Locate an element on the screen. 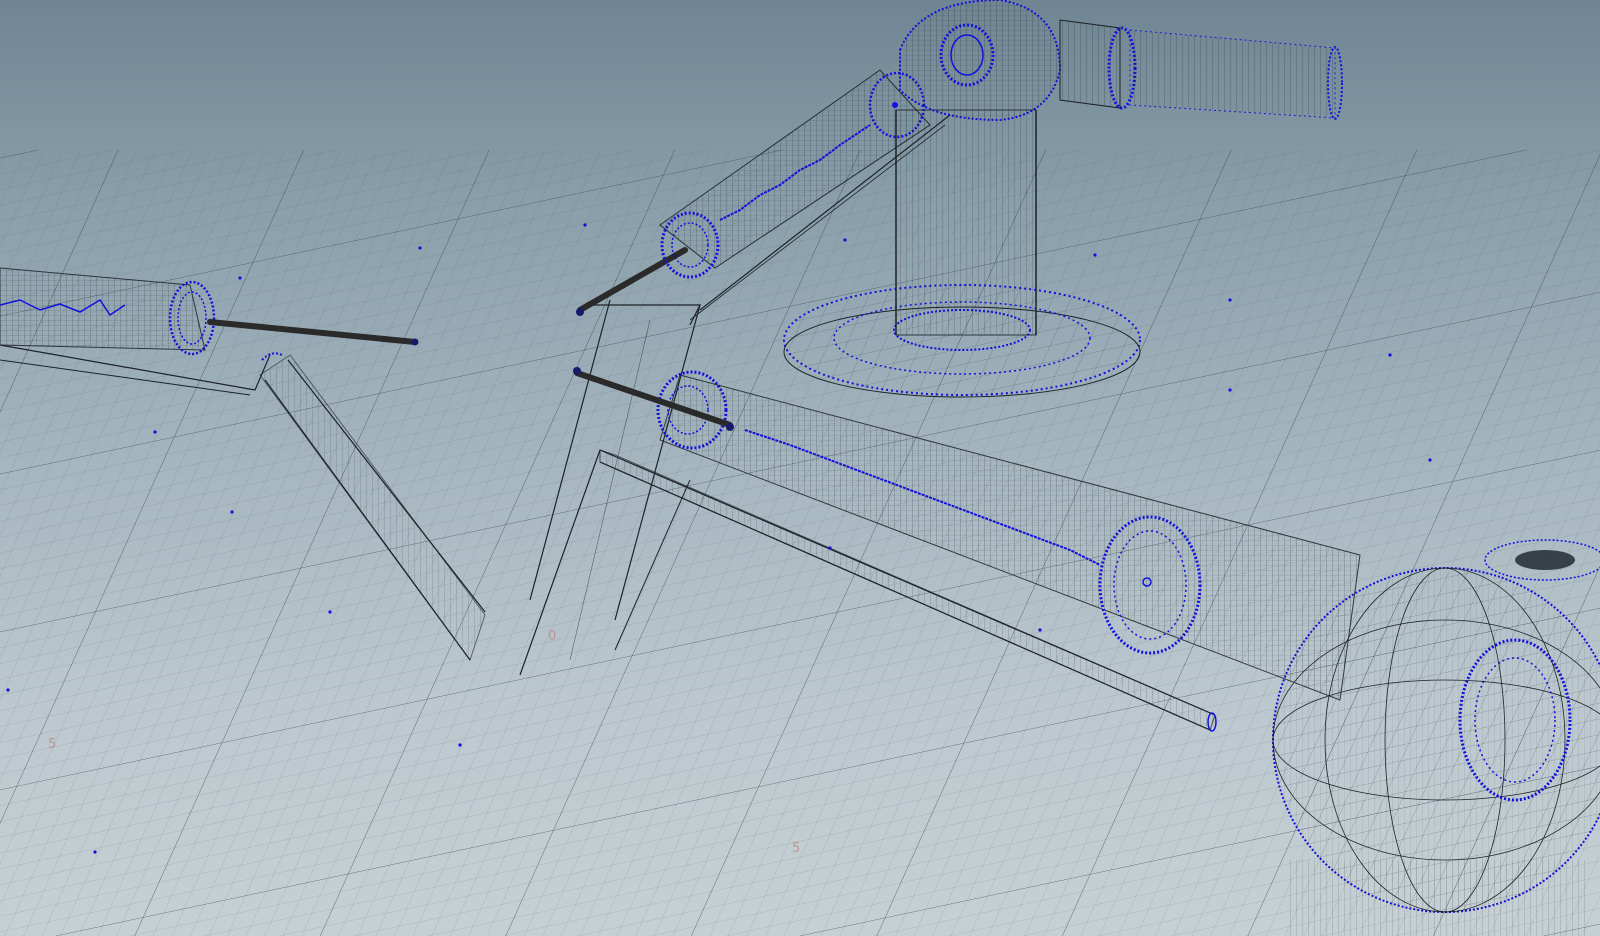 This screenshot has height=936, width=1600. robot-forearm-tube is located at coordinates (1201, 69).